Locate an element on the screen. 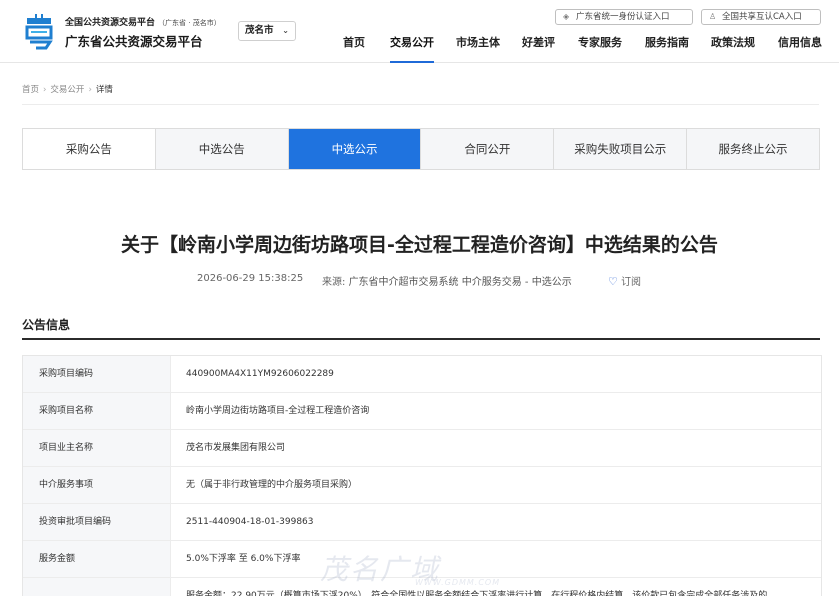  ca-auth-button: ♙ 全国共享互认CA入口 is located at coordinates (761, 17).